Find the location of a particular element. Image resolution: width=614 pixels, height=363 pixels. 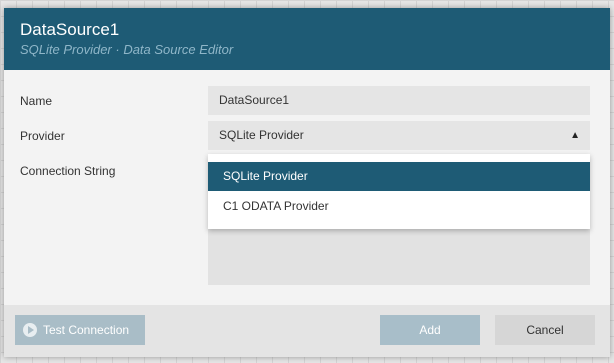

test-connection-button: Test Connection is located at coordinates (80, 330).